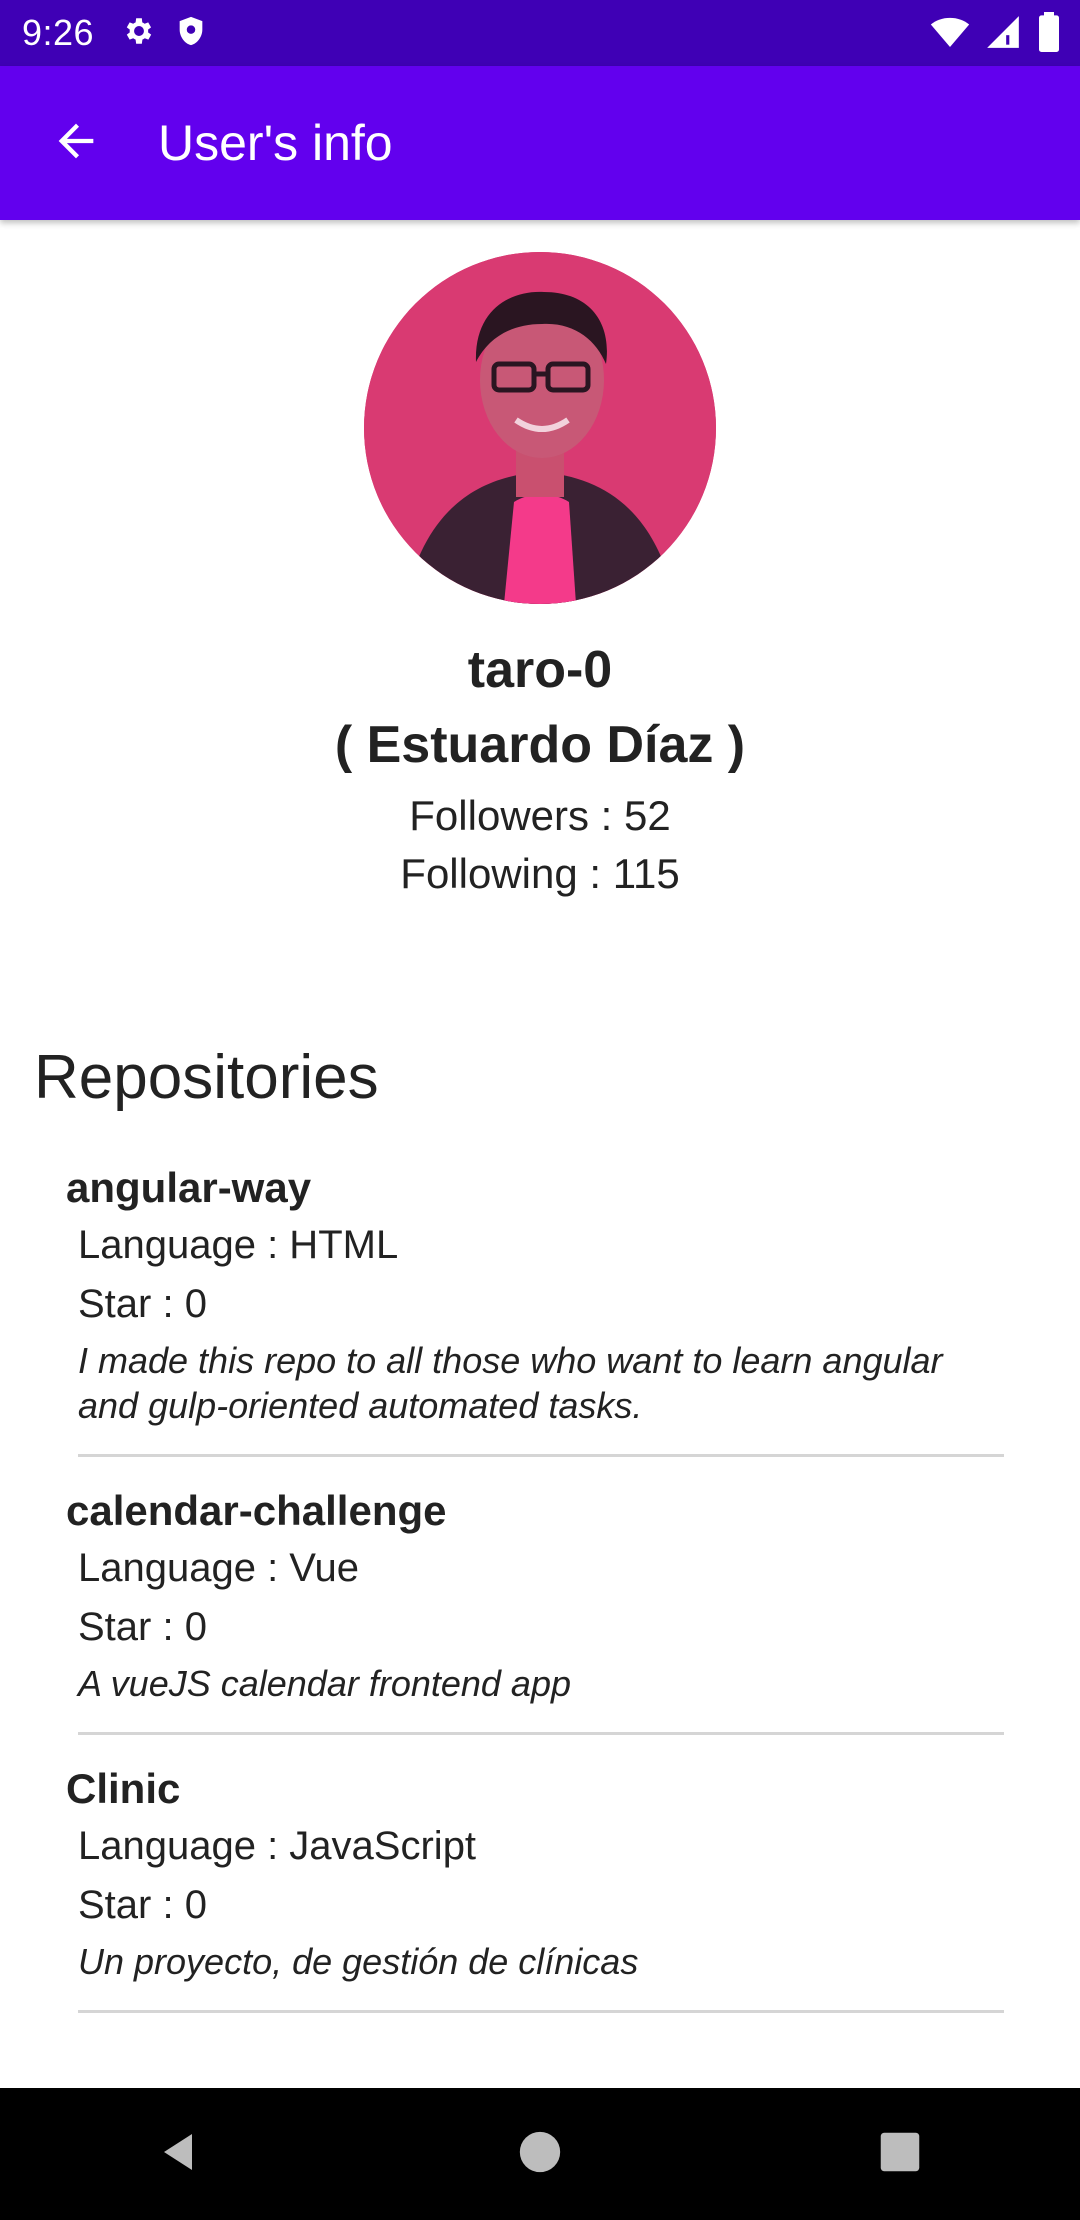  What do you see at coordinates (275, 143) in the screenshot?
I see `page-title: User's info` at bounding box center [275, 143].